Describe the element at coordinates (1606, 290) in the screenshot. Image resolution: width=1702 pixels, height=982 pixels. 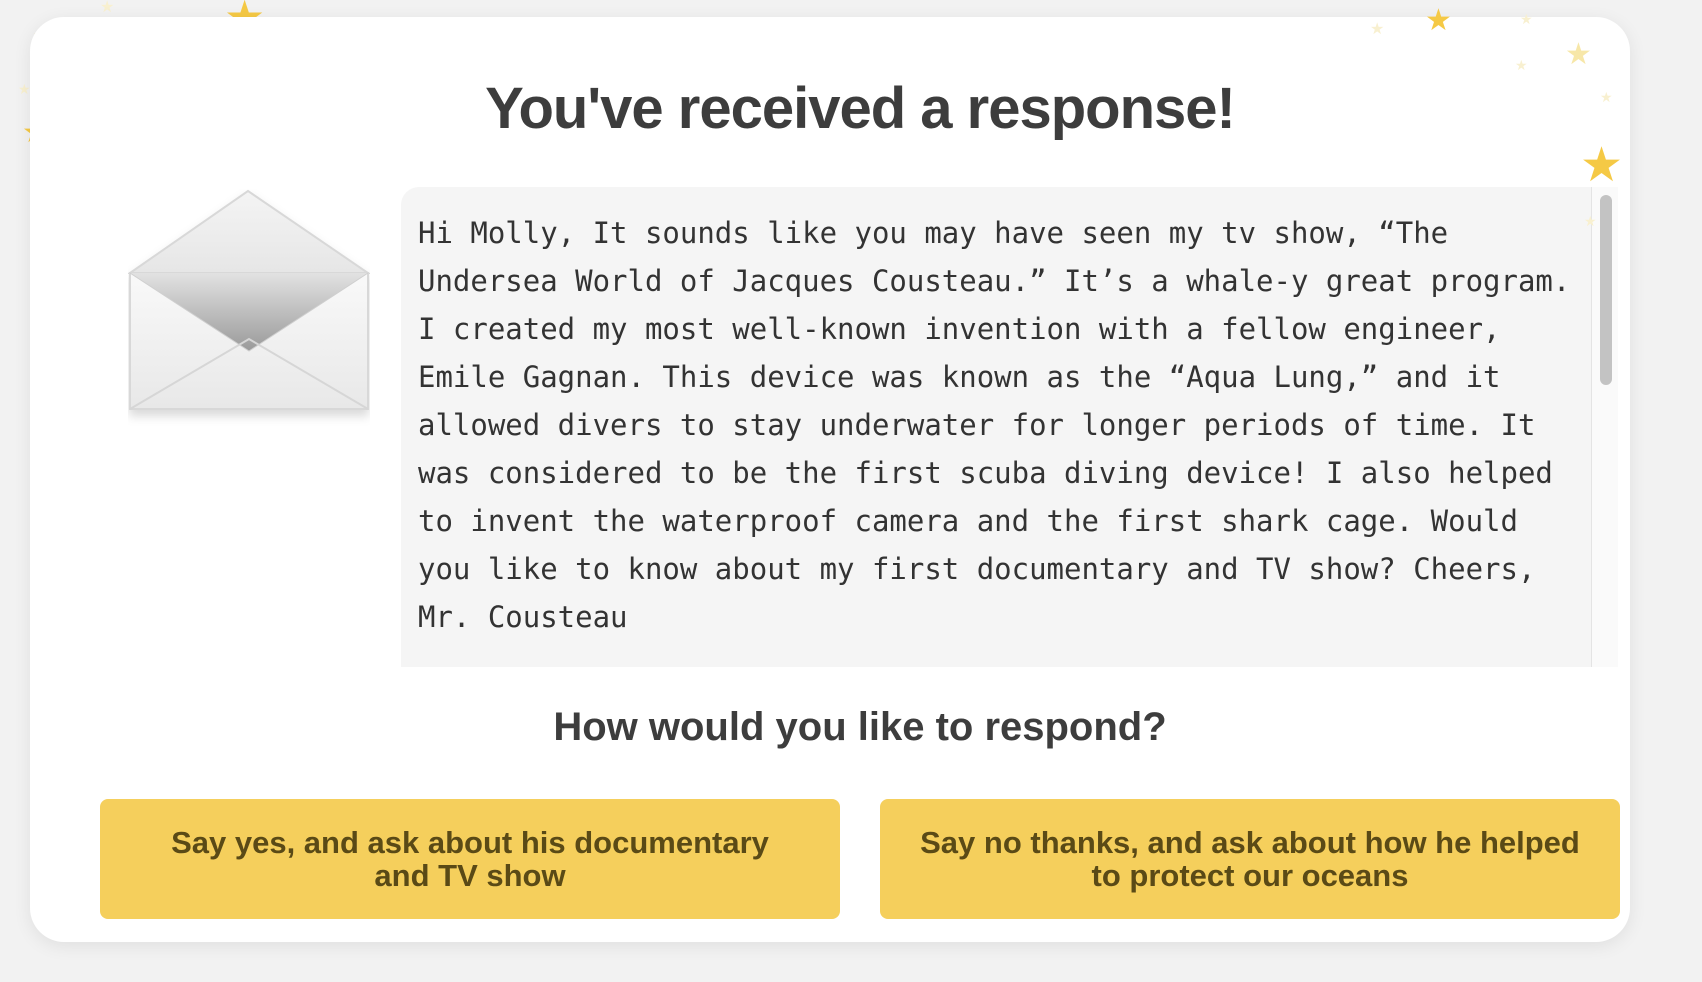
I see `scrollbar-thumb` at that location.